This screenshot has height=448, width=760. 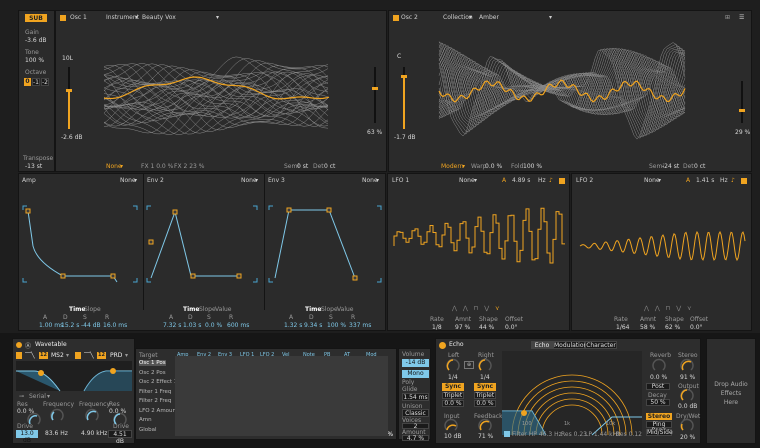 What do you see at coordinates (91, 325) in the screenshot?
I see `amp-s-value: -44 dB` at bounding box center [91, 325].